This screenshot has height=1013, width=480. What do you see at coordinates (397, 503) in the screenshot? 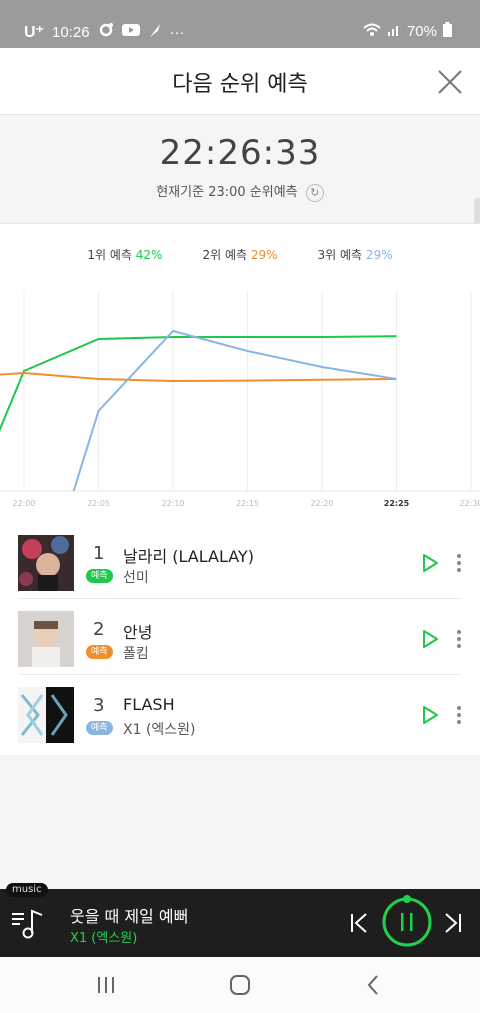
I see `x-tick-label: 22:25` at bounding box center [397, 503].